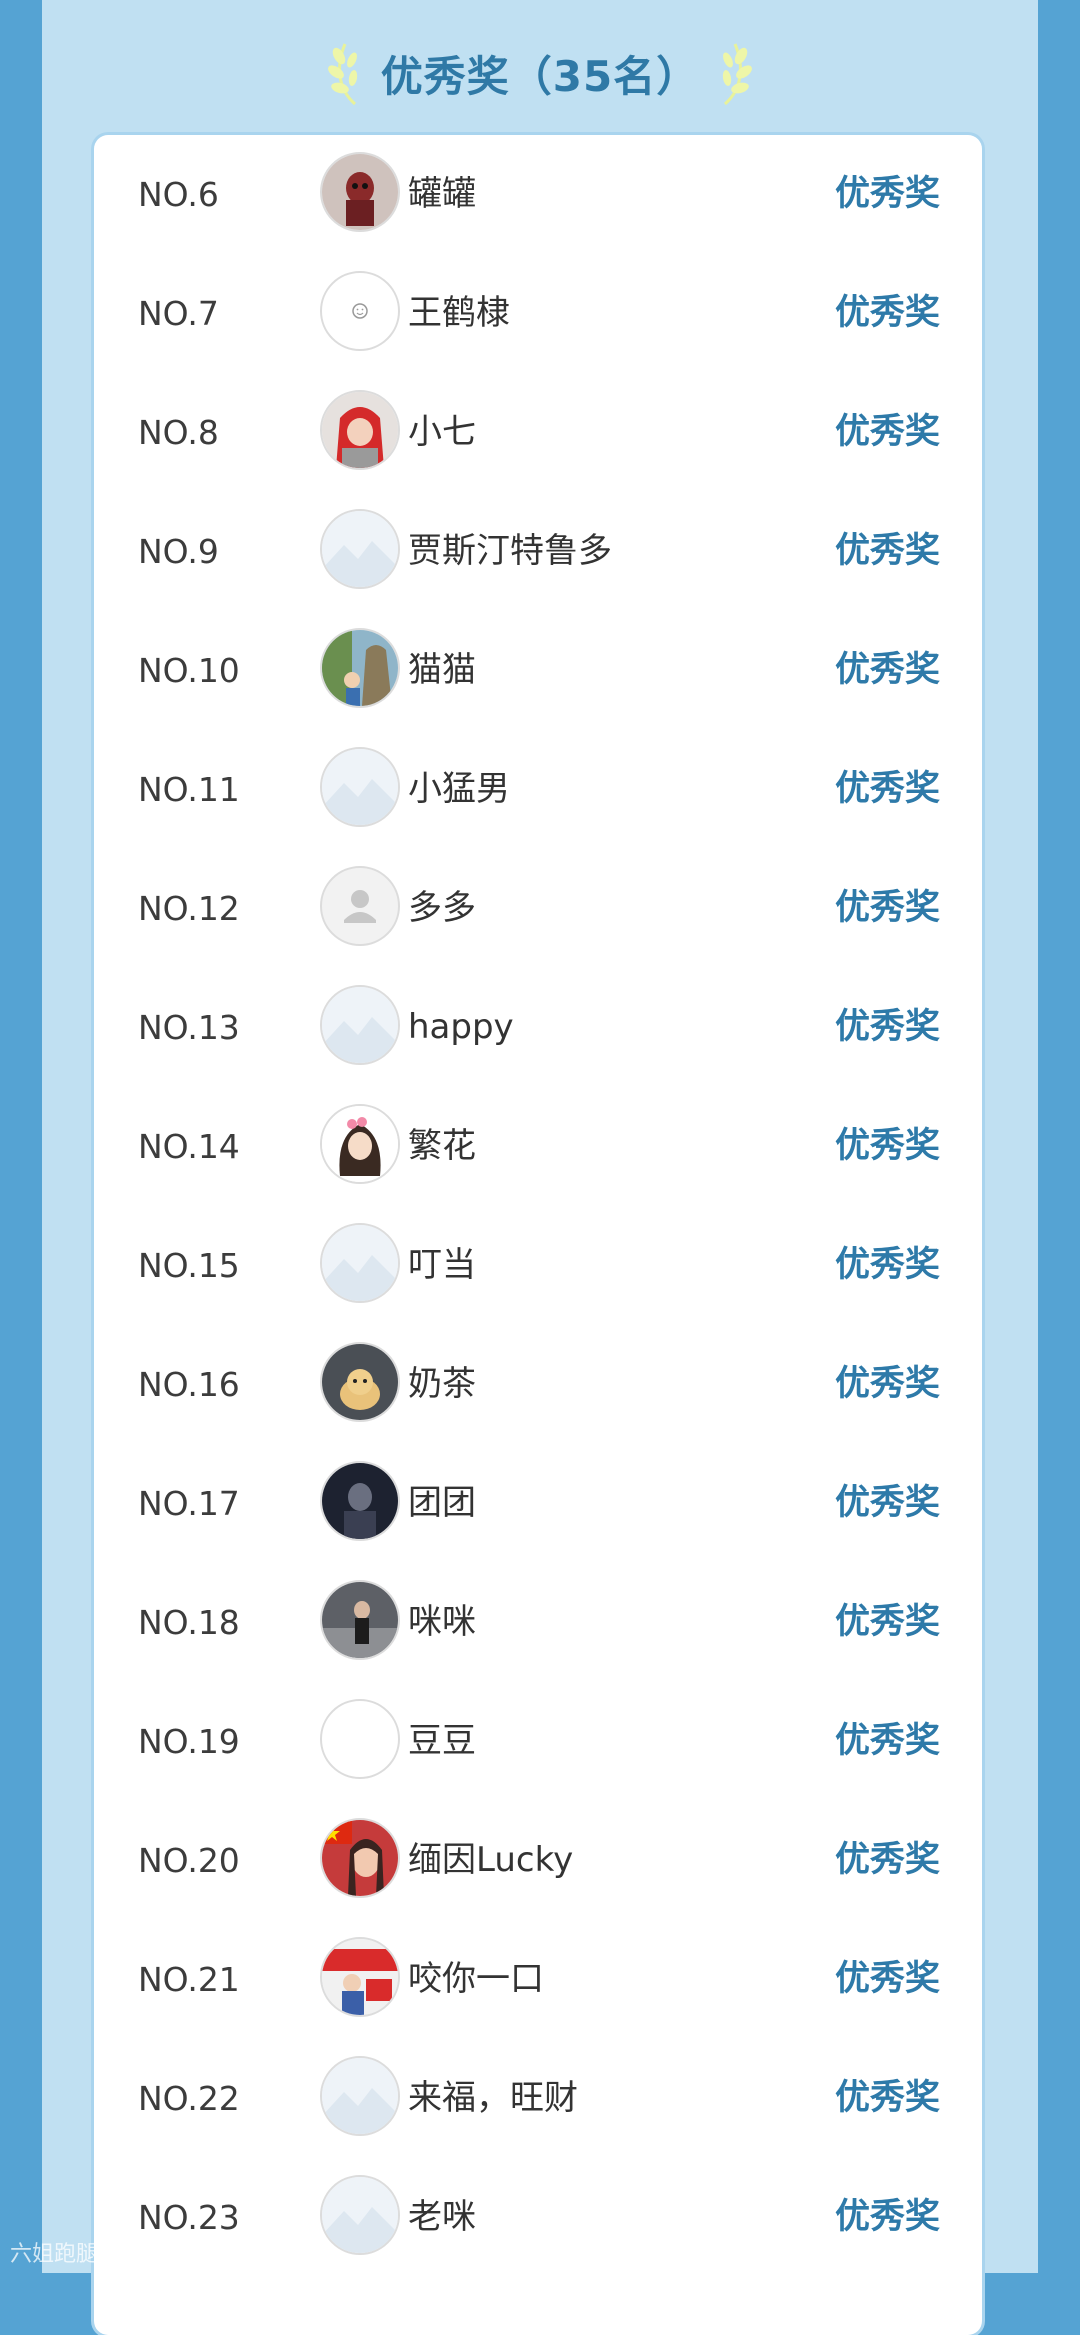 The width and height of the screenshot is (1080, 2335). Describe the element at coordinates (538, 1622) in the screenshot. I see `winner-row: NO.18 咪咪 优秀奖` at that location.